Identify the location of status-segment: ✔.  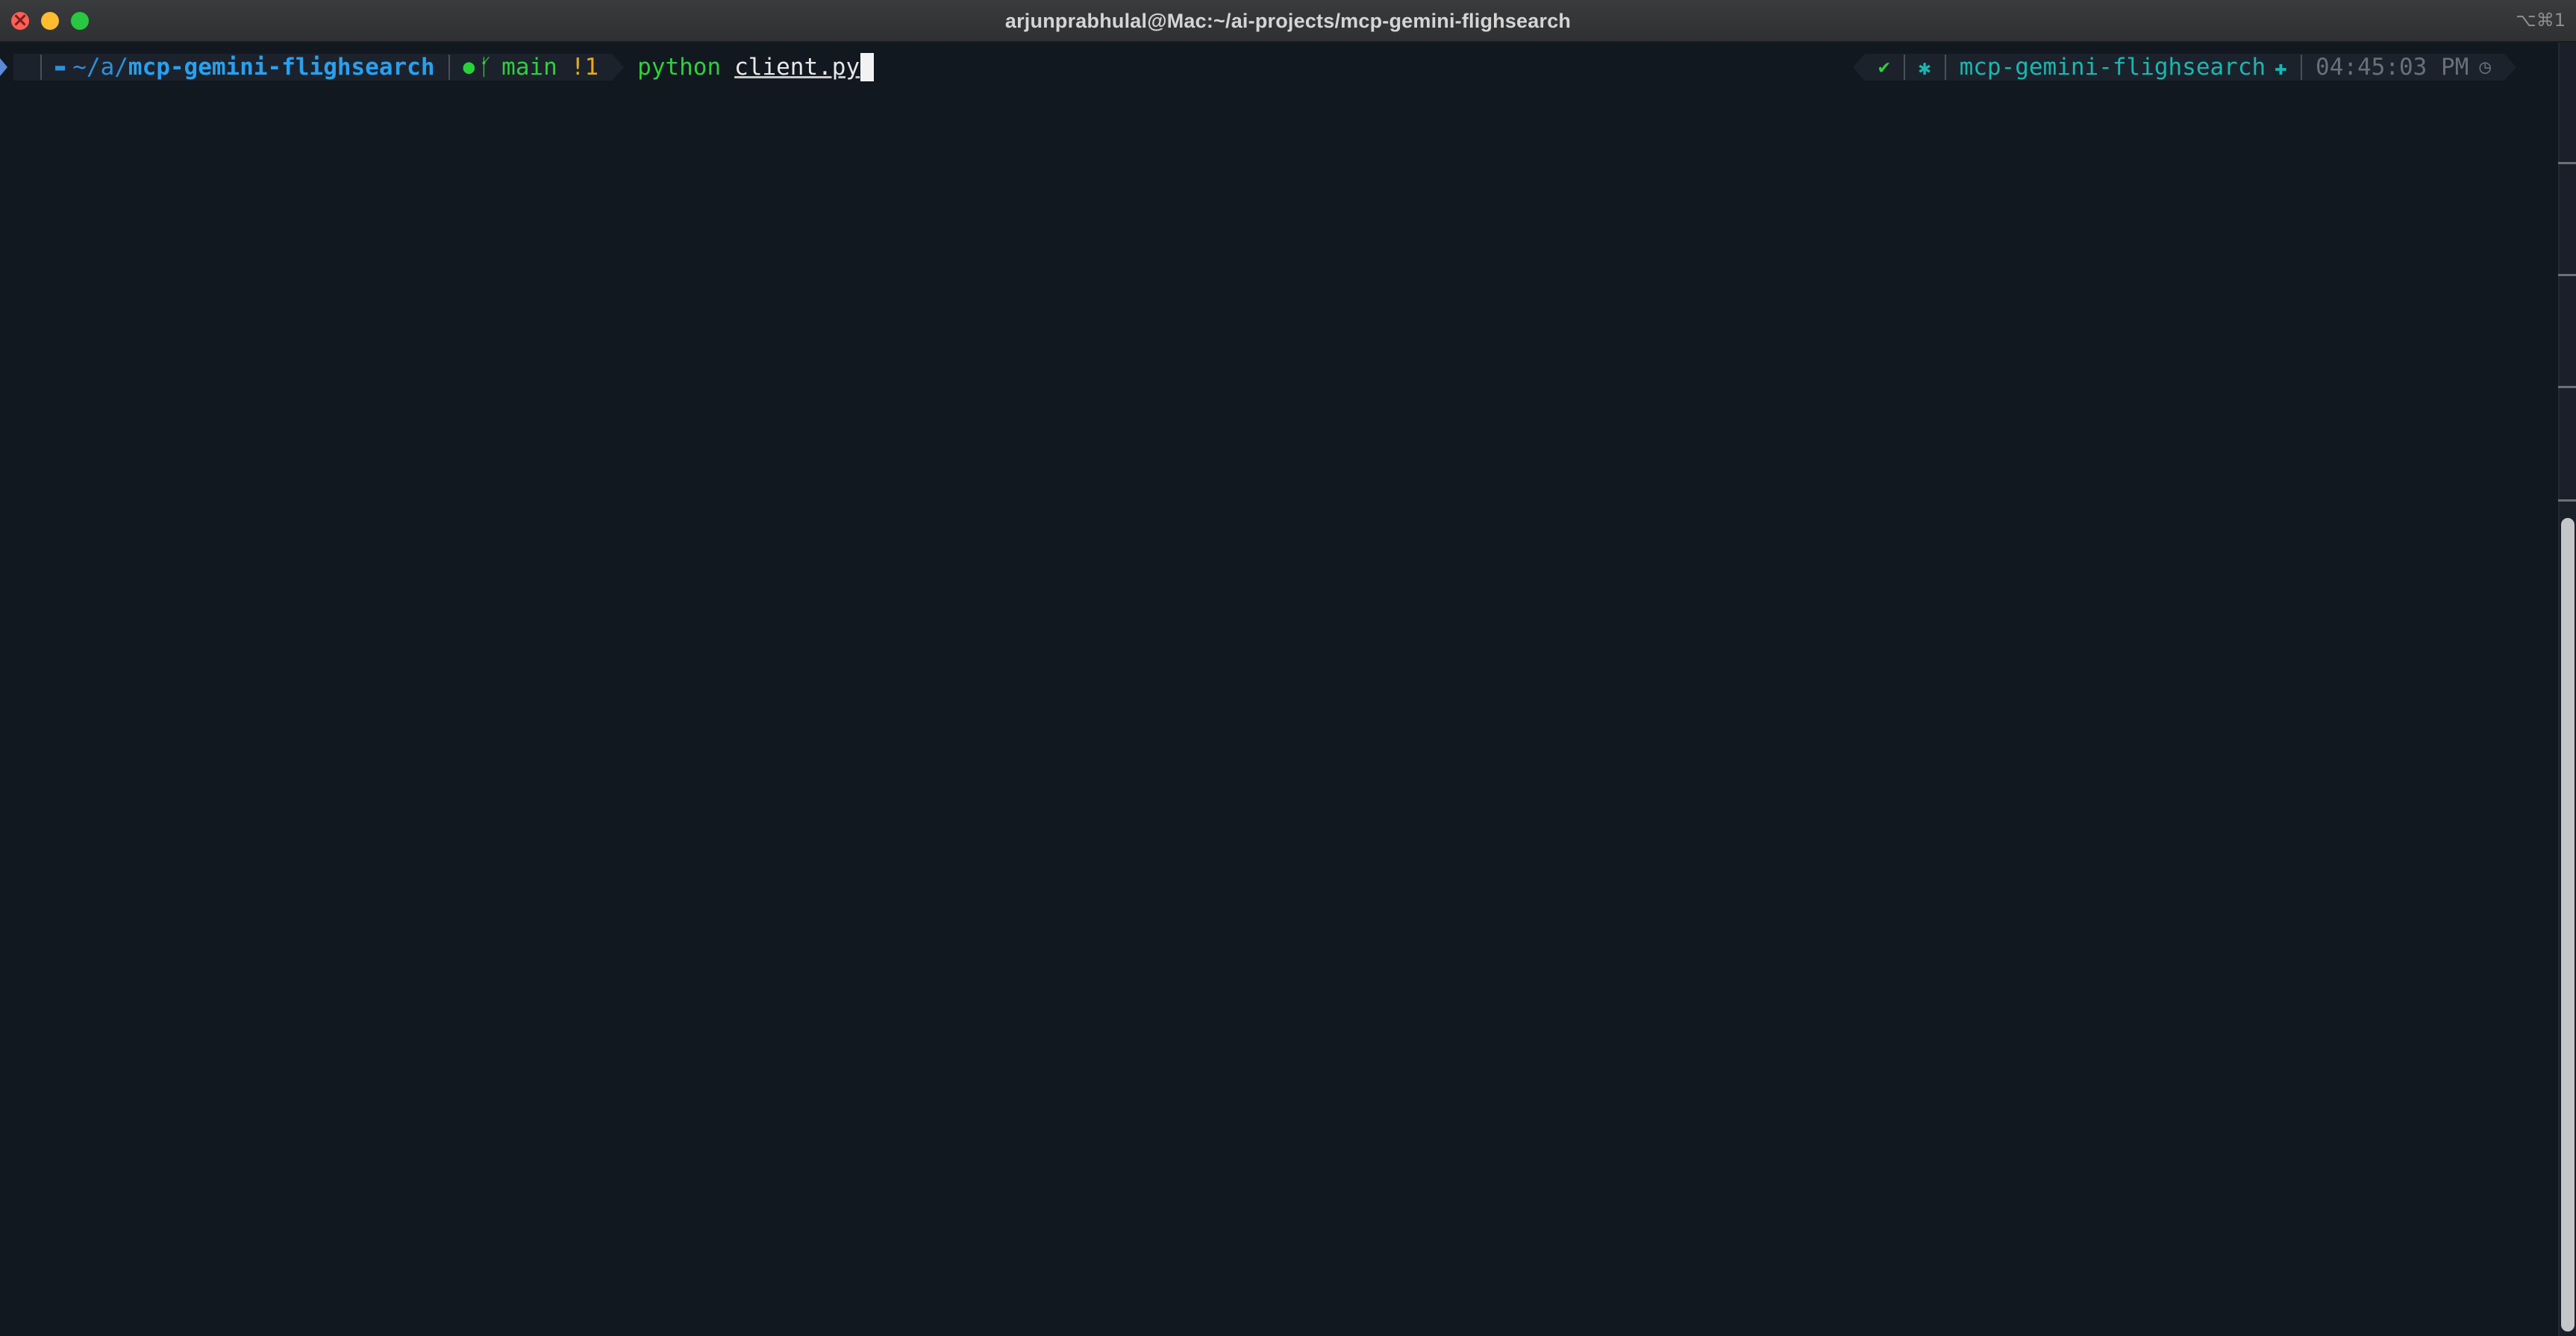
(1884, 67).